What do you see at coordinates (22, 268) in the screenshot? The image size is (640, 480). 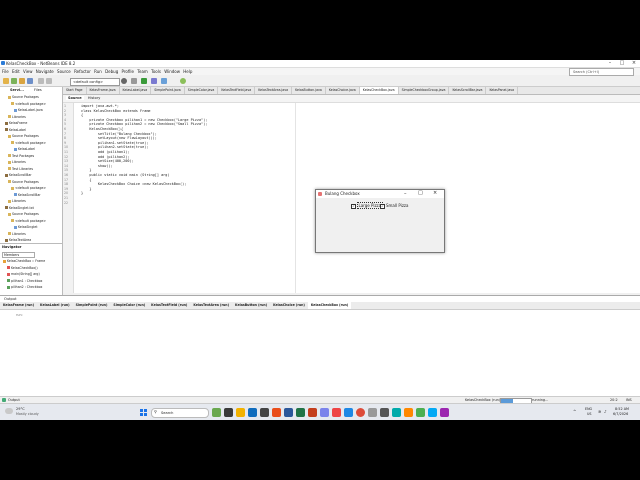 I see `navigator-item: KelasCheckBox()` at bounding box center [22, 268].